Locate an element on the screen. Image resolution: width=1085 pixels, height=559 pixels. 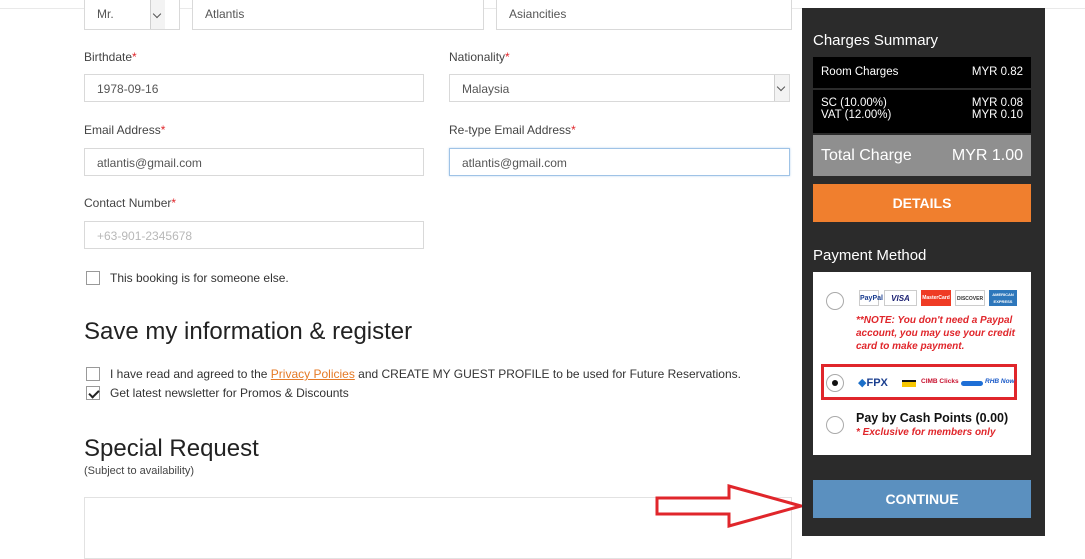
arrow-right-icon is located at coordinates (730, 506).